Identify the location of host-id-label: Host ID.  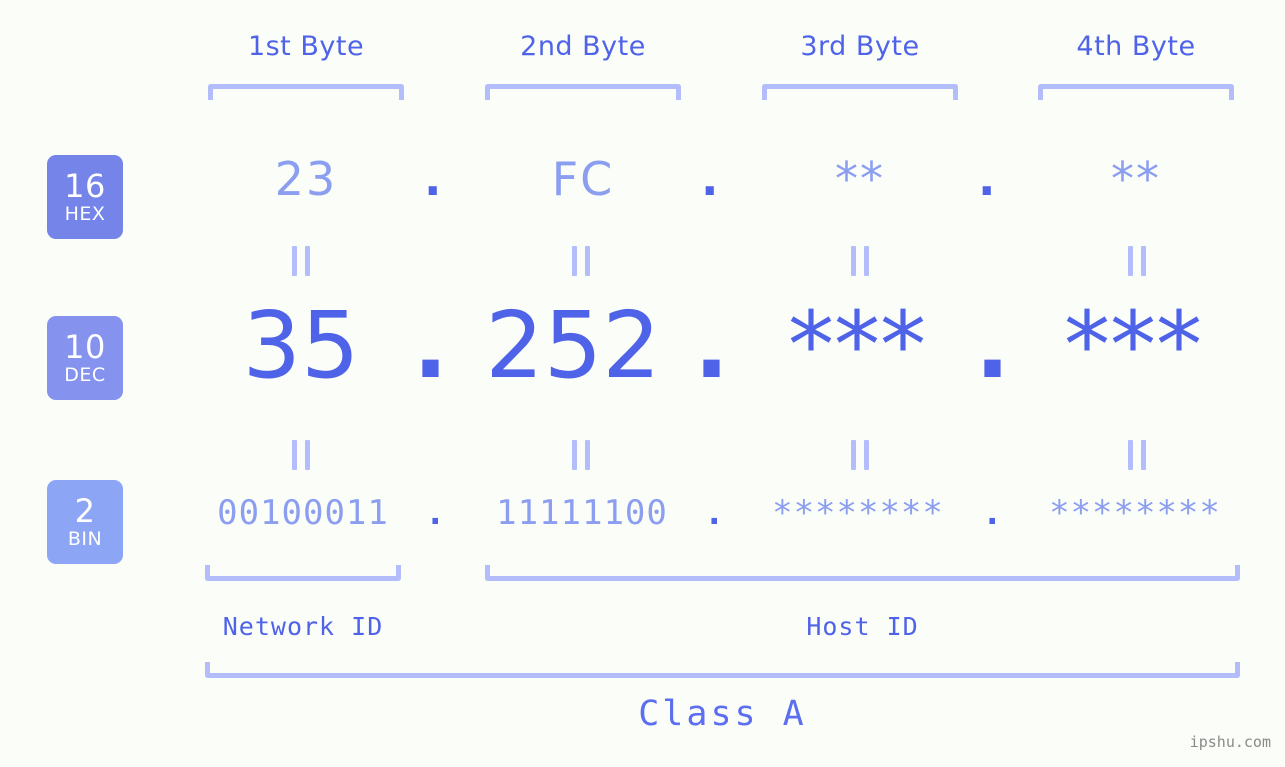
(862, 626).